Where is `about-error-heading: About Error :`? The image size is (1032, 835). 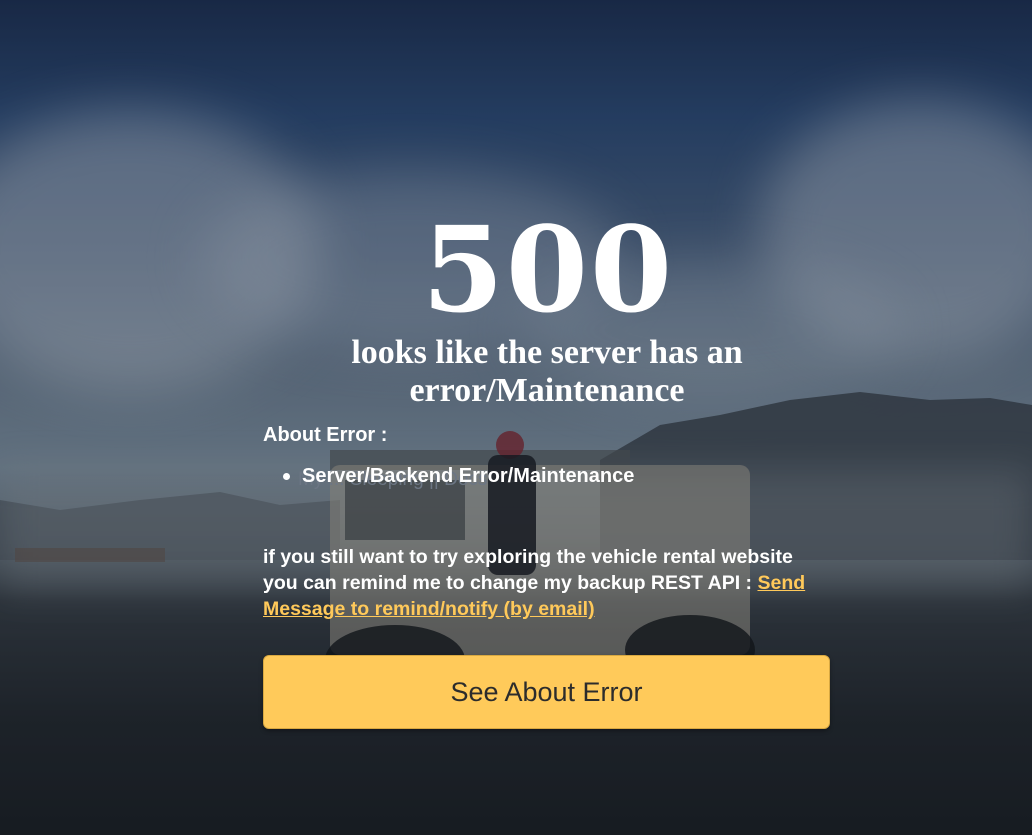
about-error-heading: About Error : is located at coordinates (325, 435).